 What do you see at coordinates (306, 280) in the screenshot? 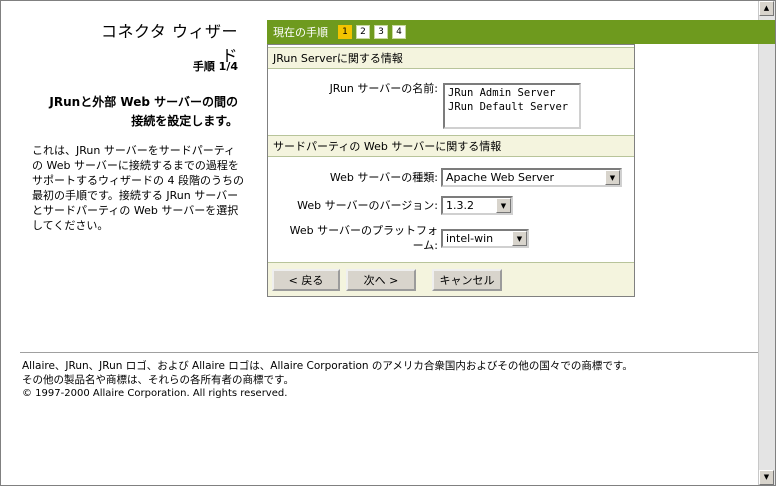
I see `back-button: < 戻る` at bounding box center [306, 280].